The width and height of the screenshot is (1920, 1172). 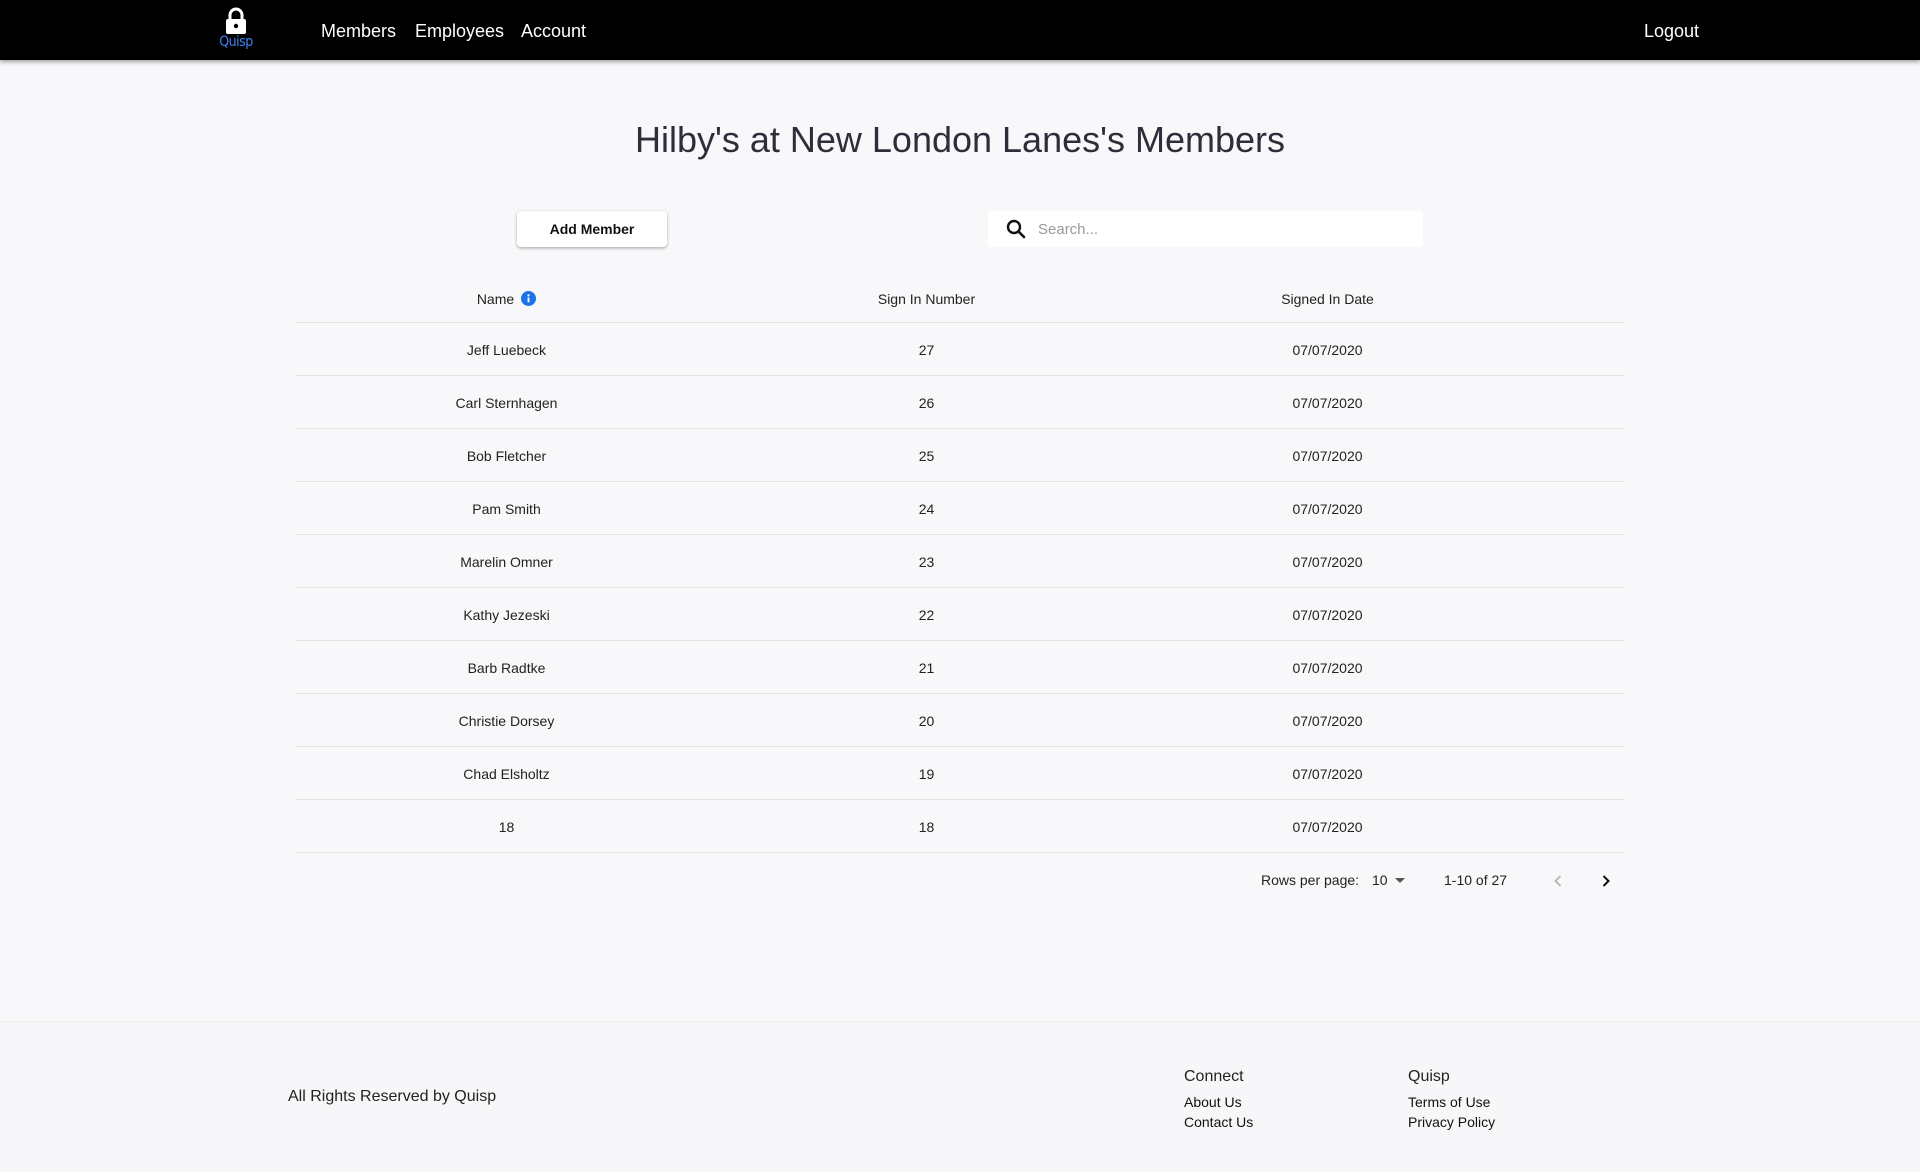 I want to click on footer-connect-heading: Connect, so click(x=1214, y=1076).